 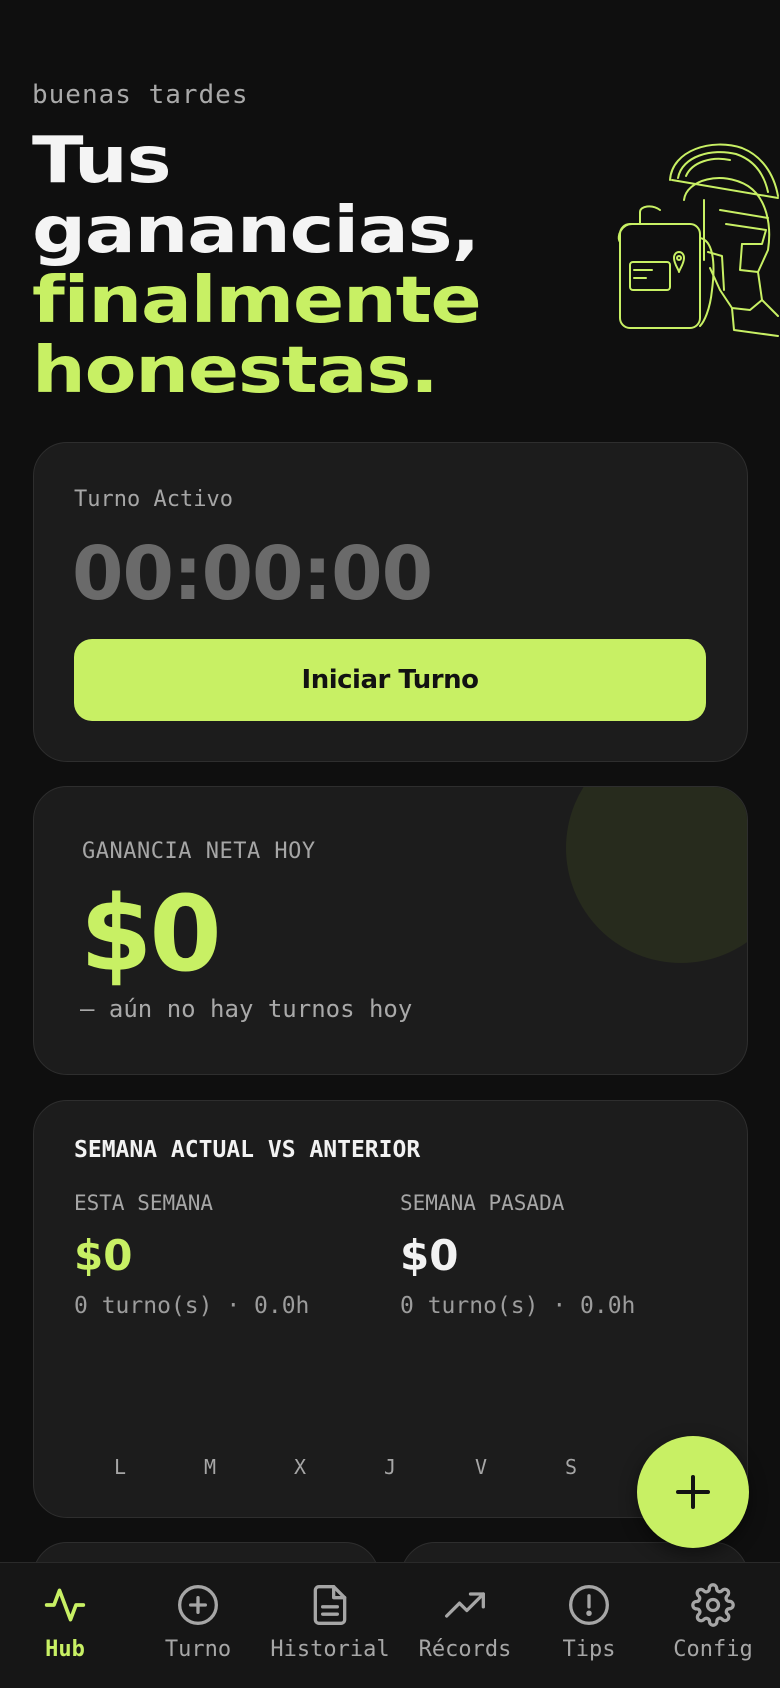 I want to click on alert-circle-icon, so click(x=589, y=1605).